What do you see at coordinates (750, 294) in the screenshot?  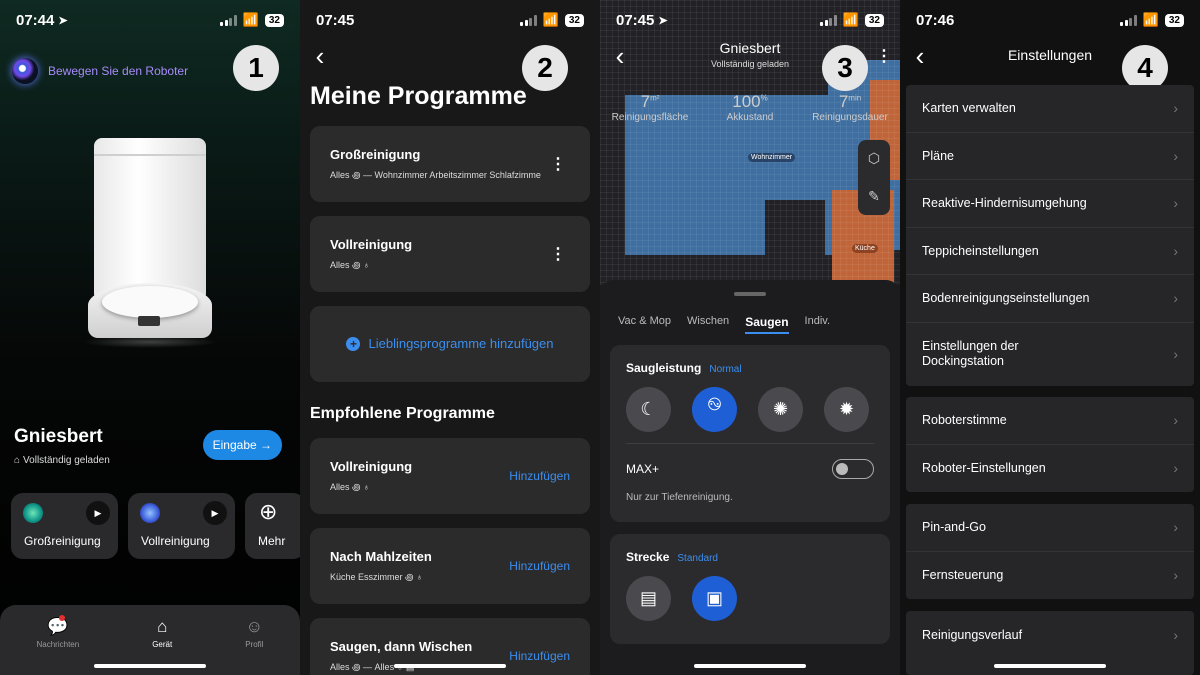 I see `sheet-handle` at bounding box center [750, 294].